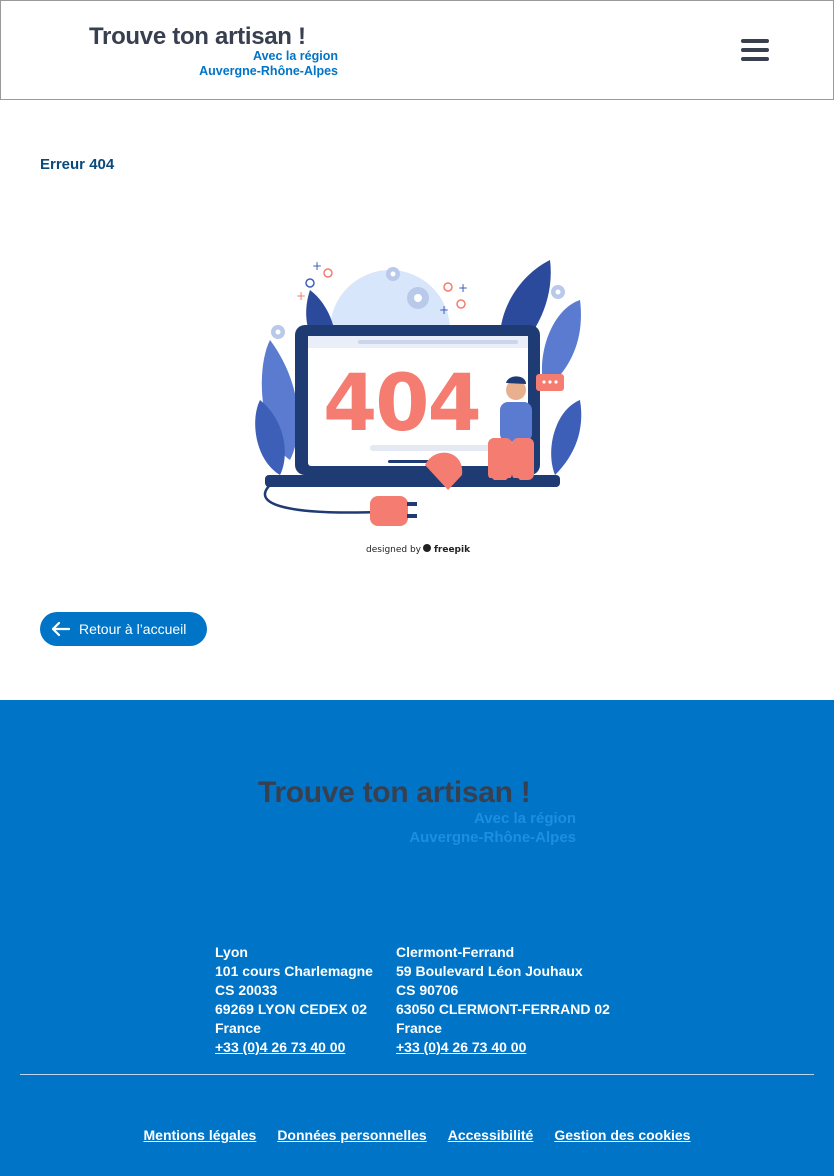 The image size is (834, 1176). What do you see at coordinates (489, 971) in the screenshot?
I see `address-street: 59 Boulevard Léon Jouhaux` at bounding box center [489, 971].